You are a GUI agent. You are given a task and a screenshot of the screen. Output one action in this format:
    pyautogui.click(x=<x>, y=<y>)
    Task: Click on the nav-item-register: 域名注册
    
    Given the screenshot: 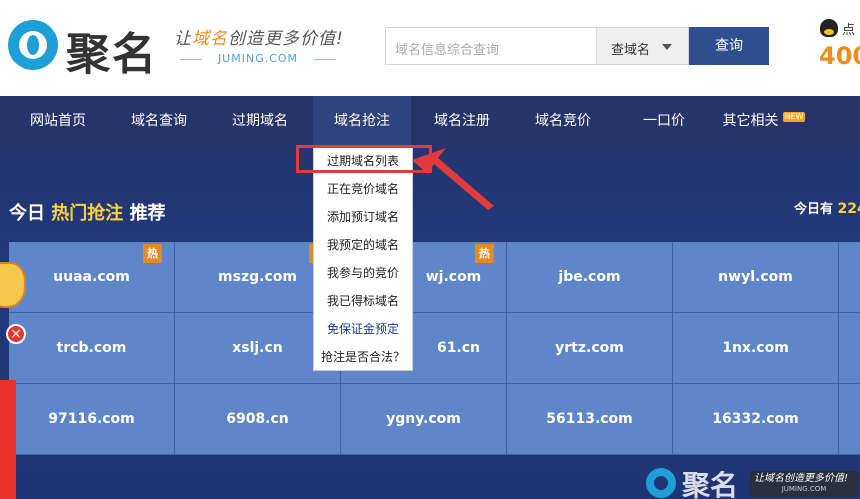 What is the action you would take?
    pyautogui.click(x=462, y=121)
    